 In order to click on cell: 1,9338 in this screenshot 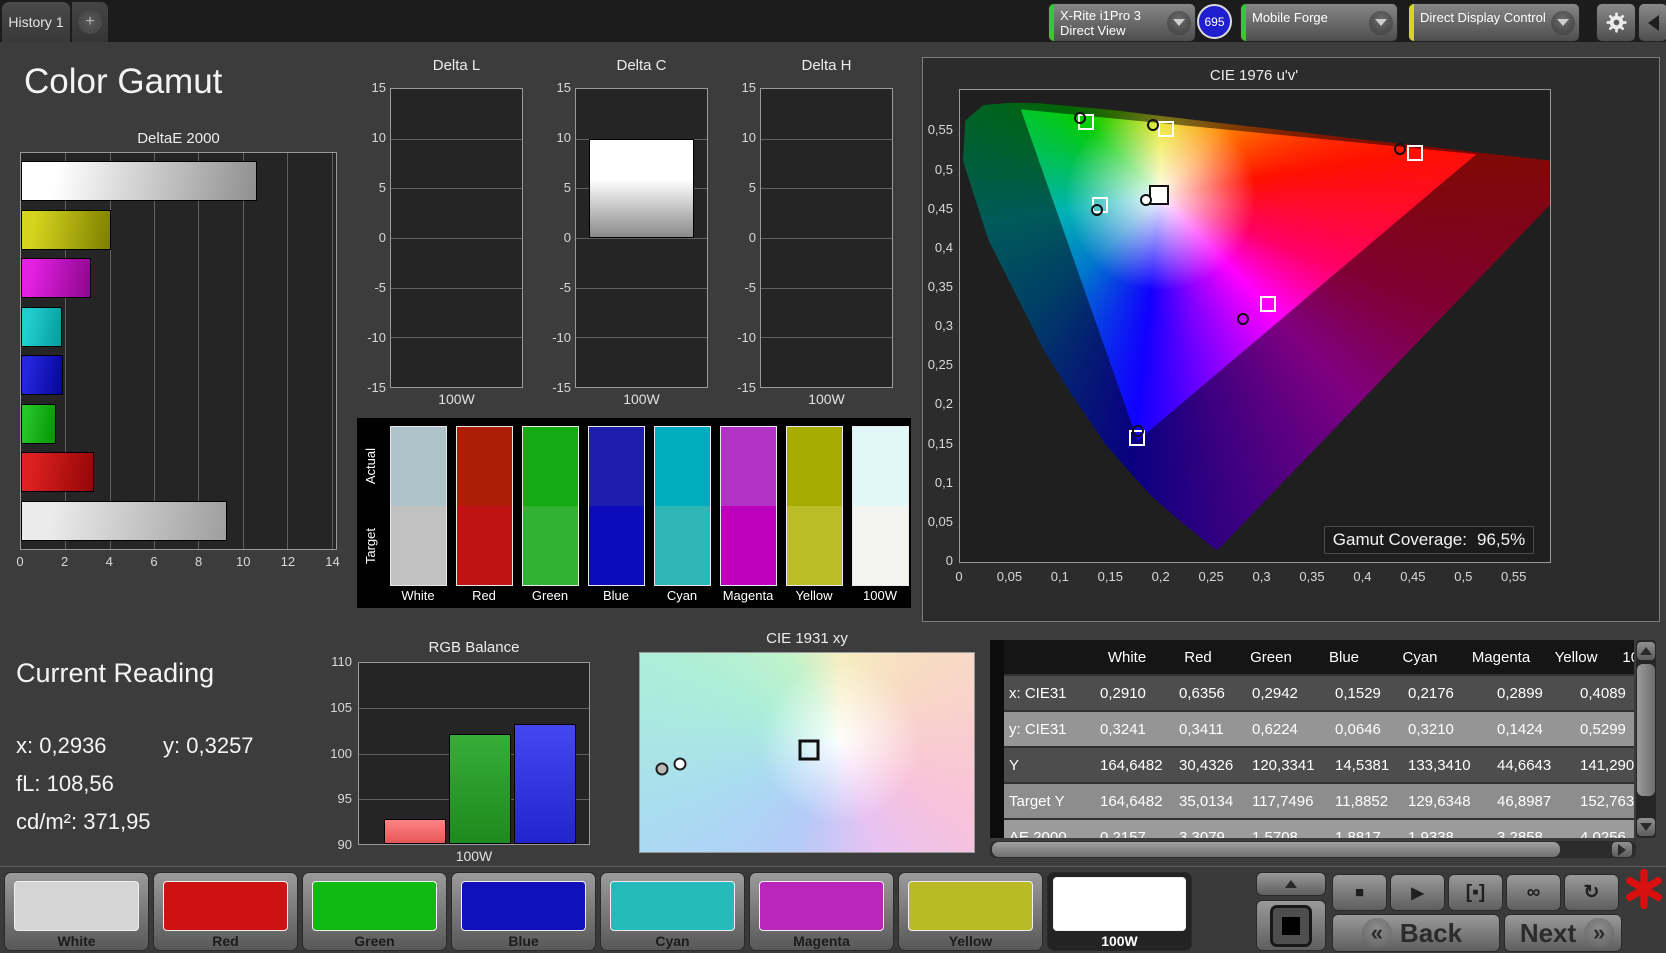, I will do `click(1431, 833)`.